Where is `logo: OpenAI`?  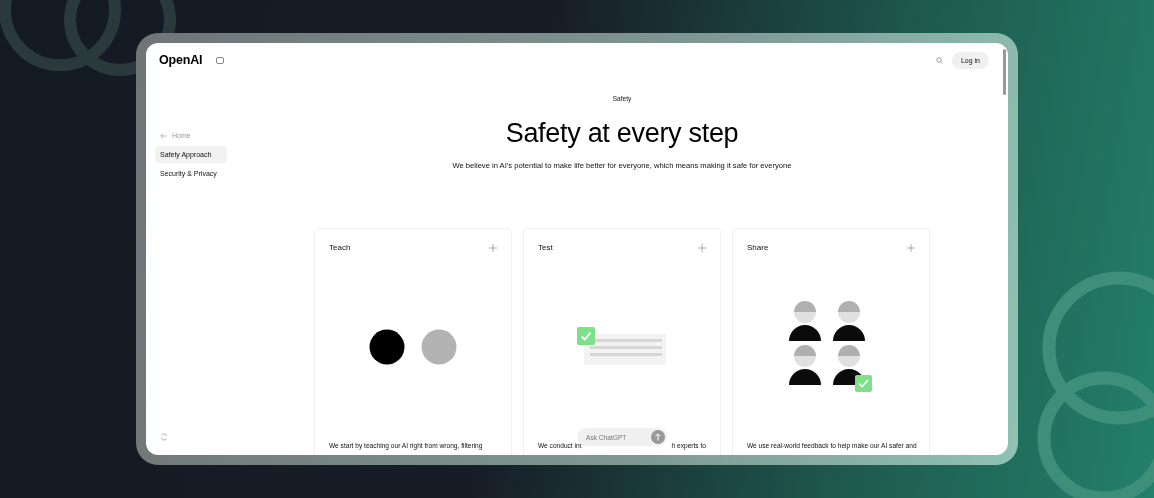
logo: OpenAI is located at coordinates (181, 60).